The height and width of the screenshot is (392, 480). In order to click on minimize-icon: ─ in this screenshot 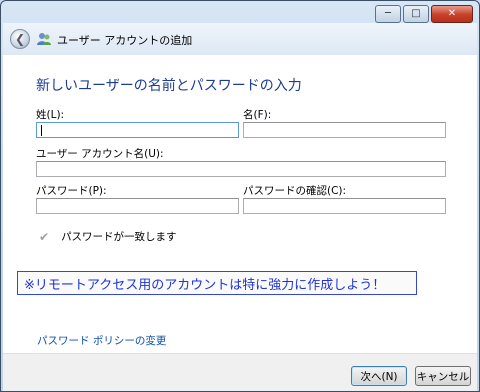, I will do `click(388, 13)`.